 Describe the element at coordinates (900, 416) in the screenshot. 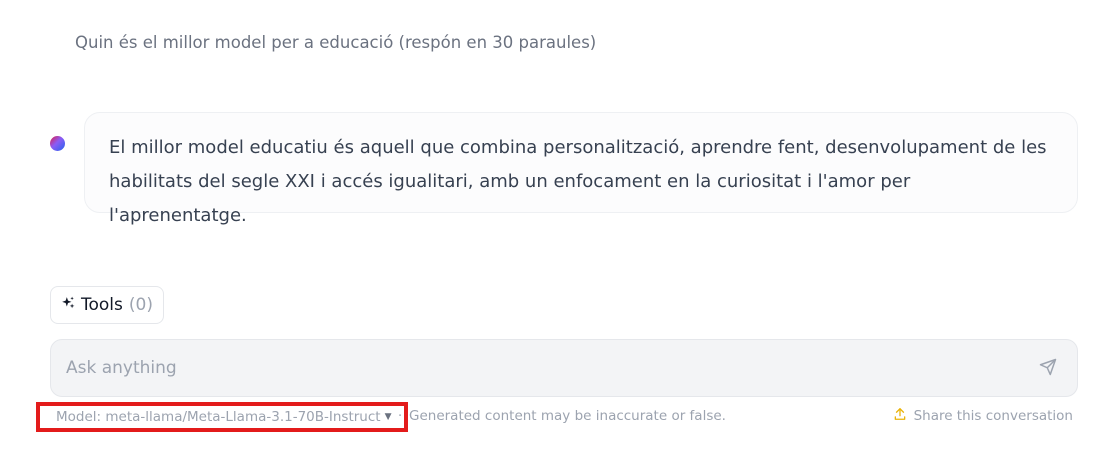

I see `share-upload-icon` at that location.